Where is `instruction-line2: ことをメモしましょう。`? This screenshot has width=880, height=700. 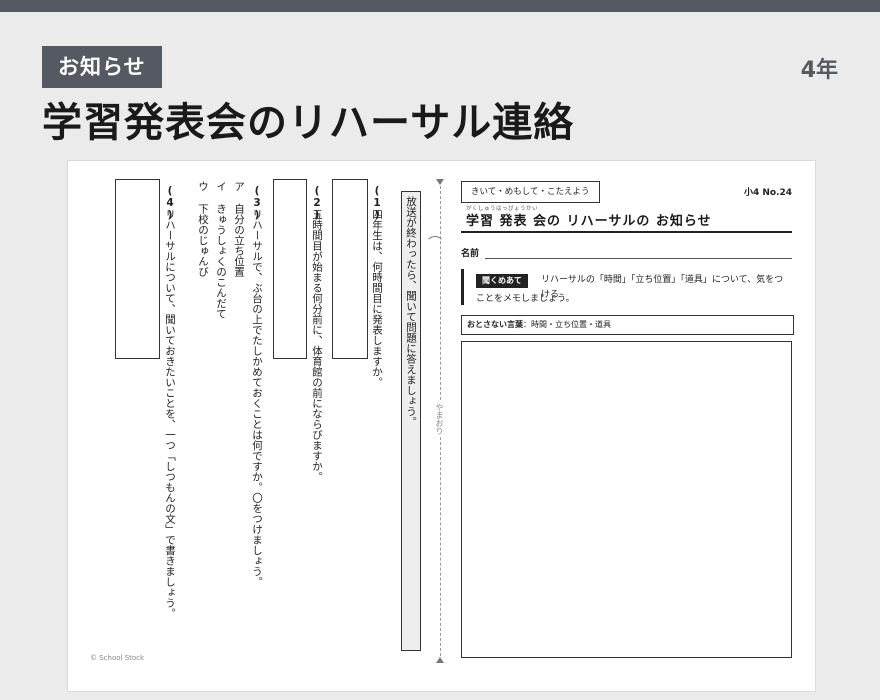
instruction-line2: ことをメモしましょう。 is located at coordinates (525, 299).